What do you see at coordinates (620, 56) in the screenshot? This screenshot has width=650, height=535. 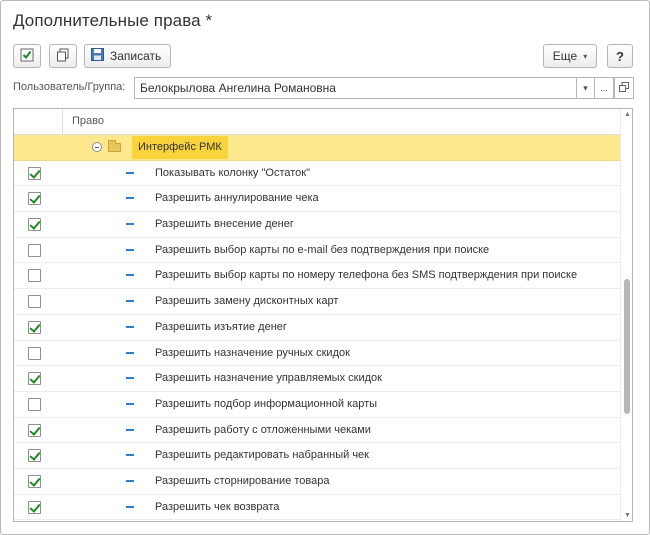 I see `help-button: ?` at bounding box center [620, 56].